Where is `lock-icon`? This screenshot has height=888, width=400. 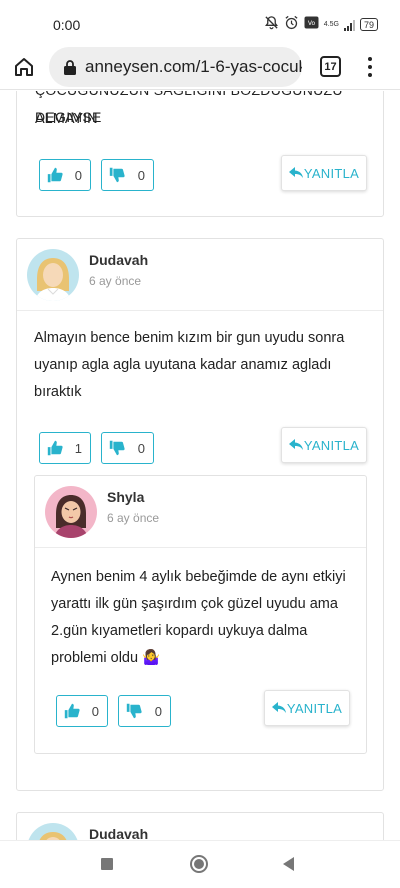 lock-icon is located at coordinates (70, 67).